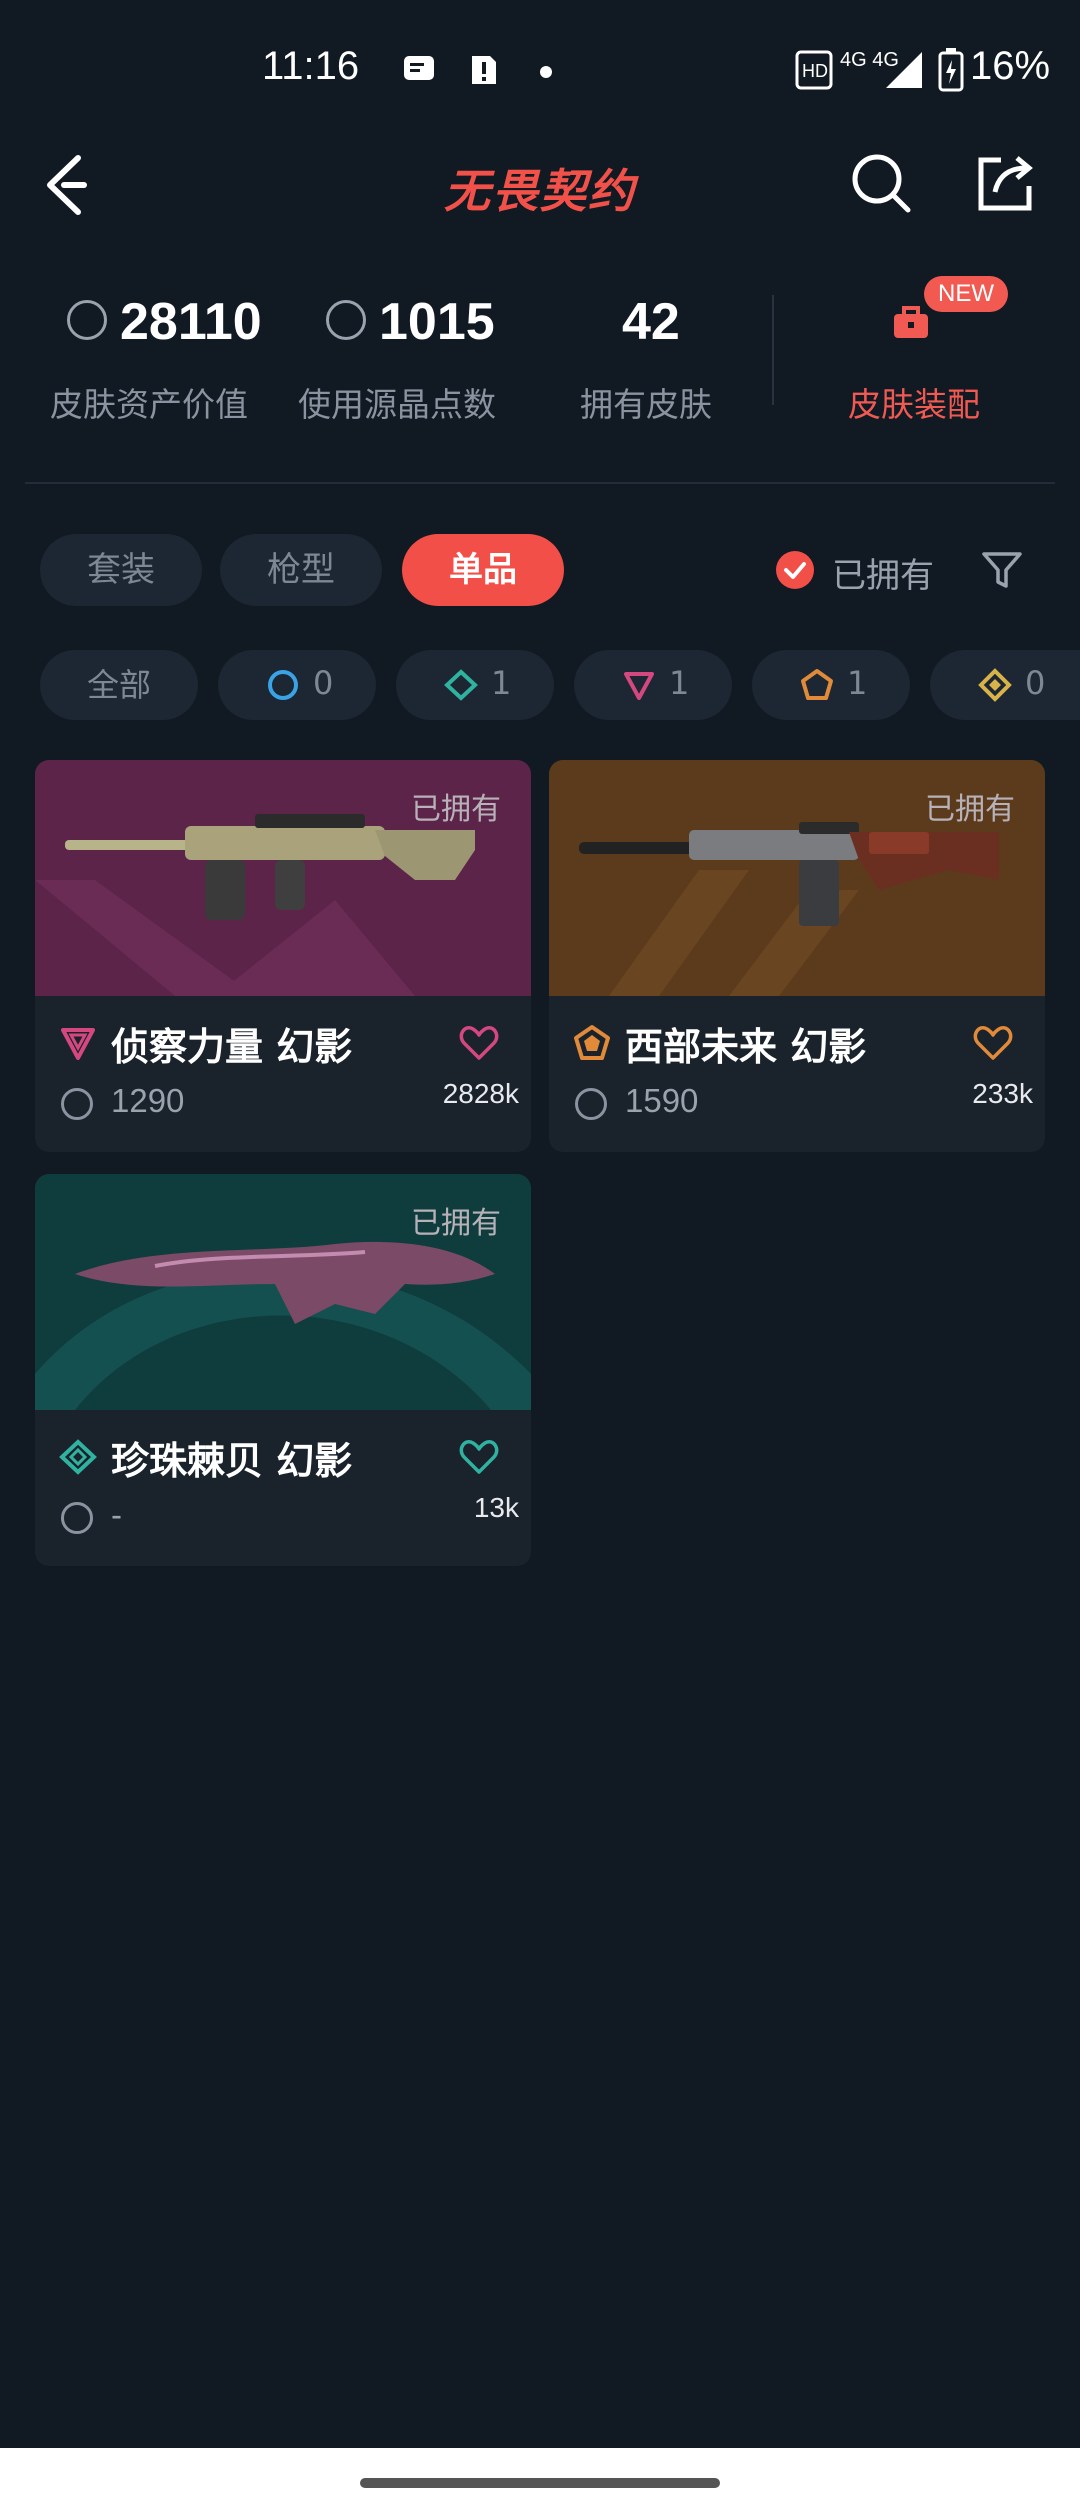  Describe the element at coordinates (662, 1100) in the screenshot. I see `skin-price: 1590` at that location.